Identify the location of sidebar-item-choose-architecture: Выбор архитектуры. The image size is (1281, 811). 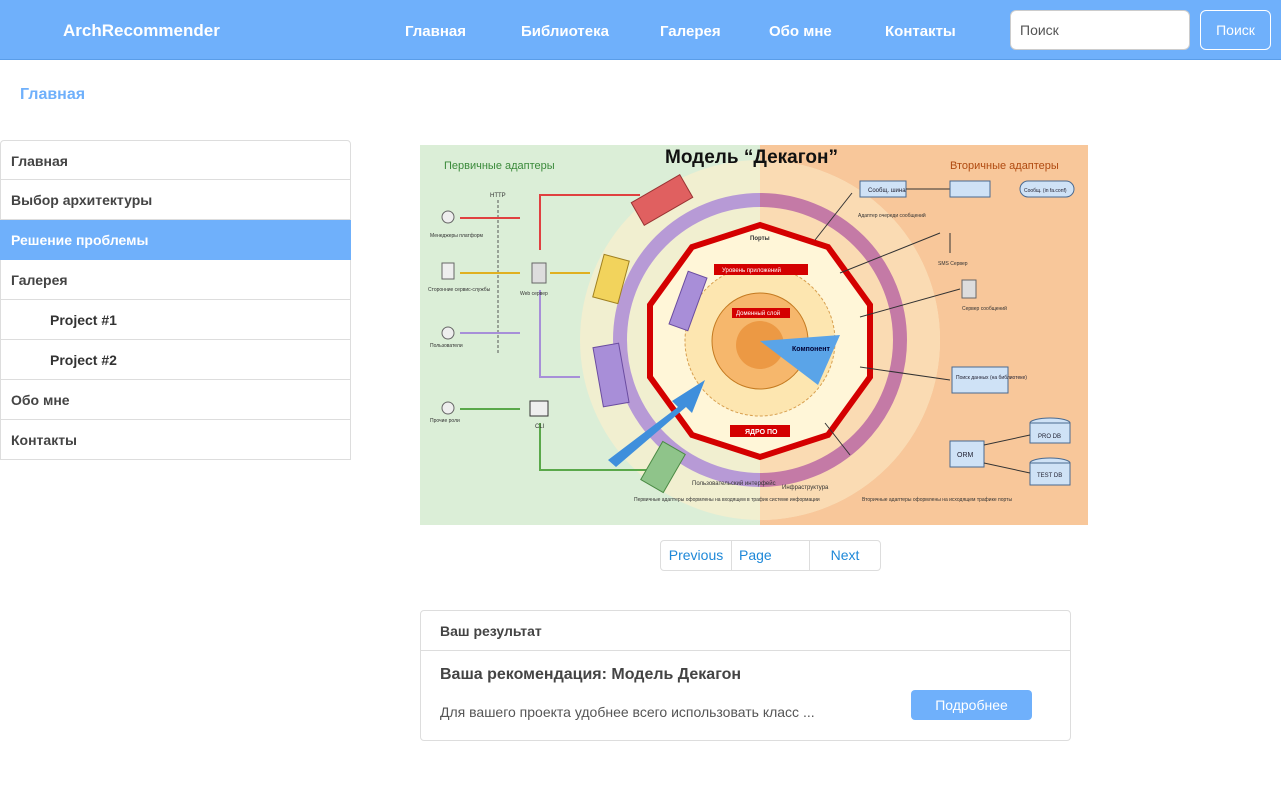
(175, 200).